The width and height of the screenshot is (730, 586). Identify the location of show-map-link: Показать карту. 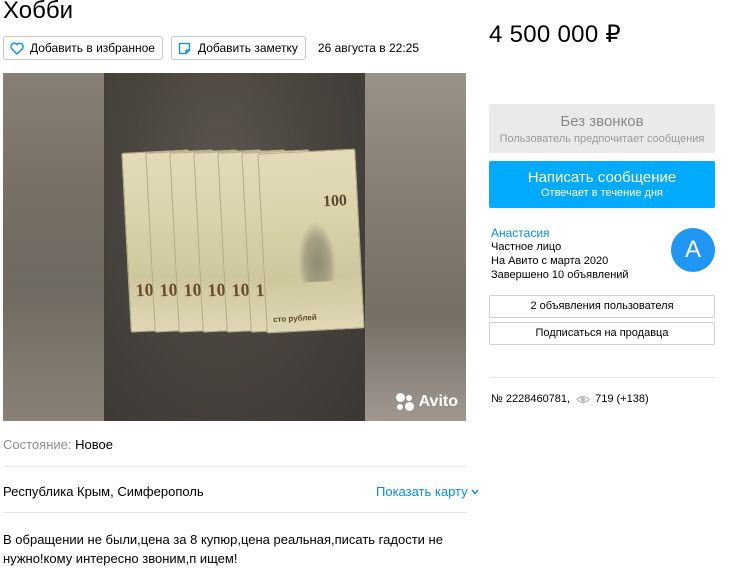
(427, 491).